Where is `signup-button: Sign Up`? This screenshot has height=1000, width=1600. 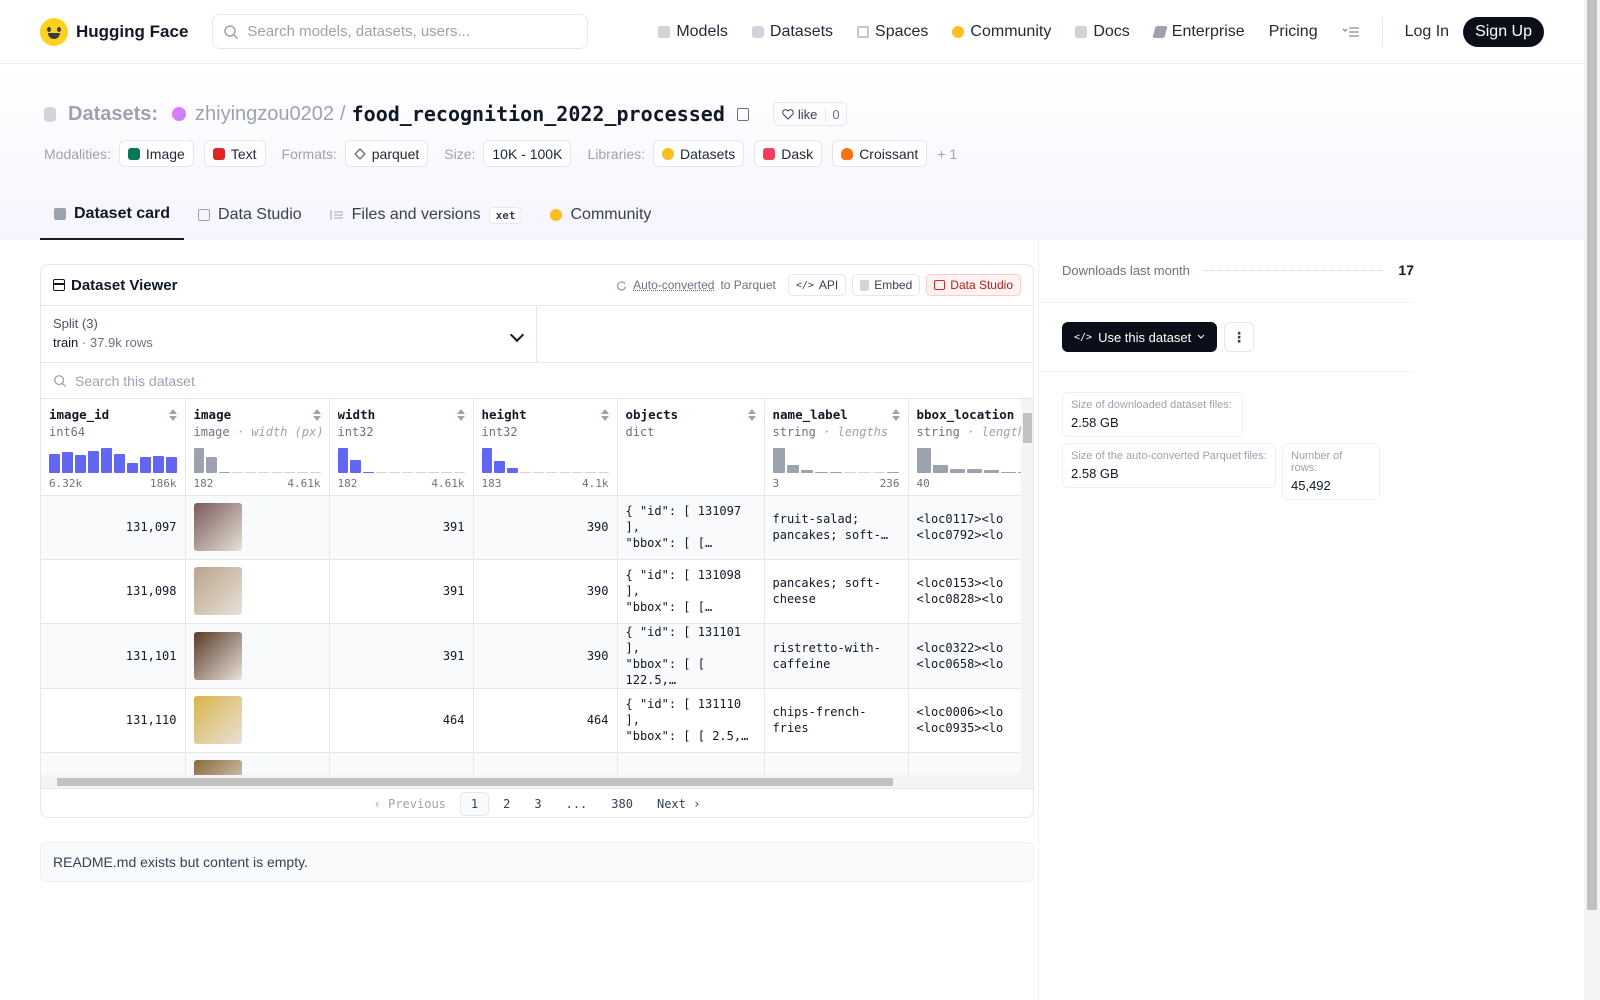 signup-button: Sign Up is located at coordinates (1503, 31).